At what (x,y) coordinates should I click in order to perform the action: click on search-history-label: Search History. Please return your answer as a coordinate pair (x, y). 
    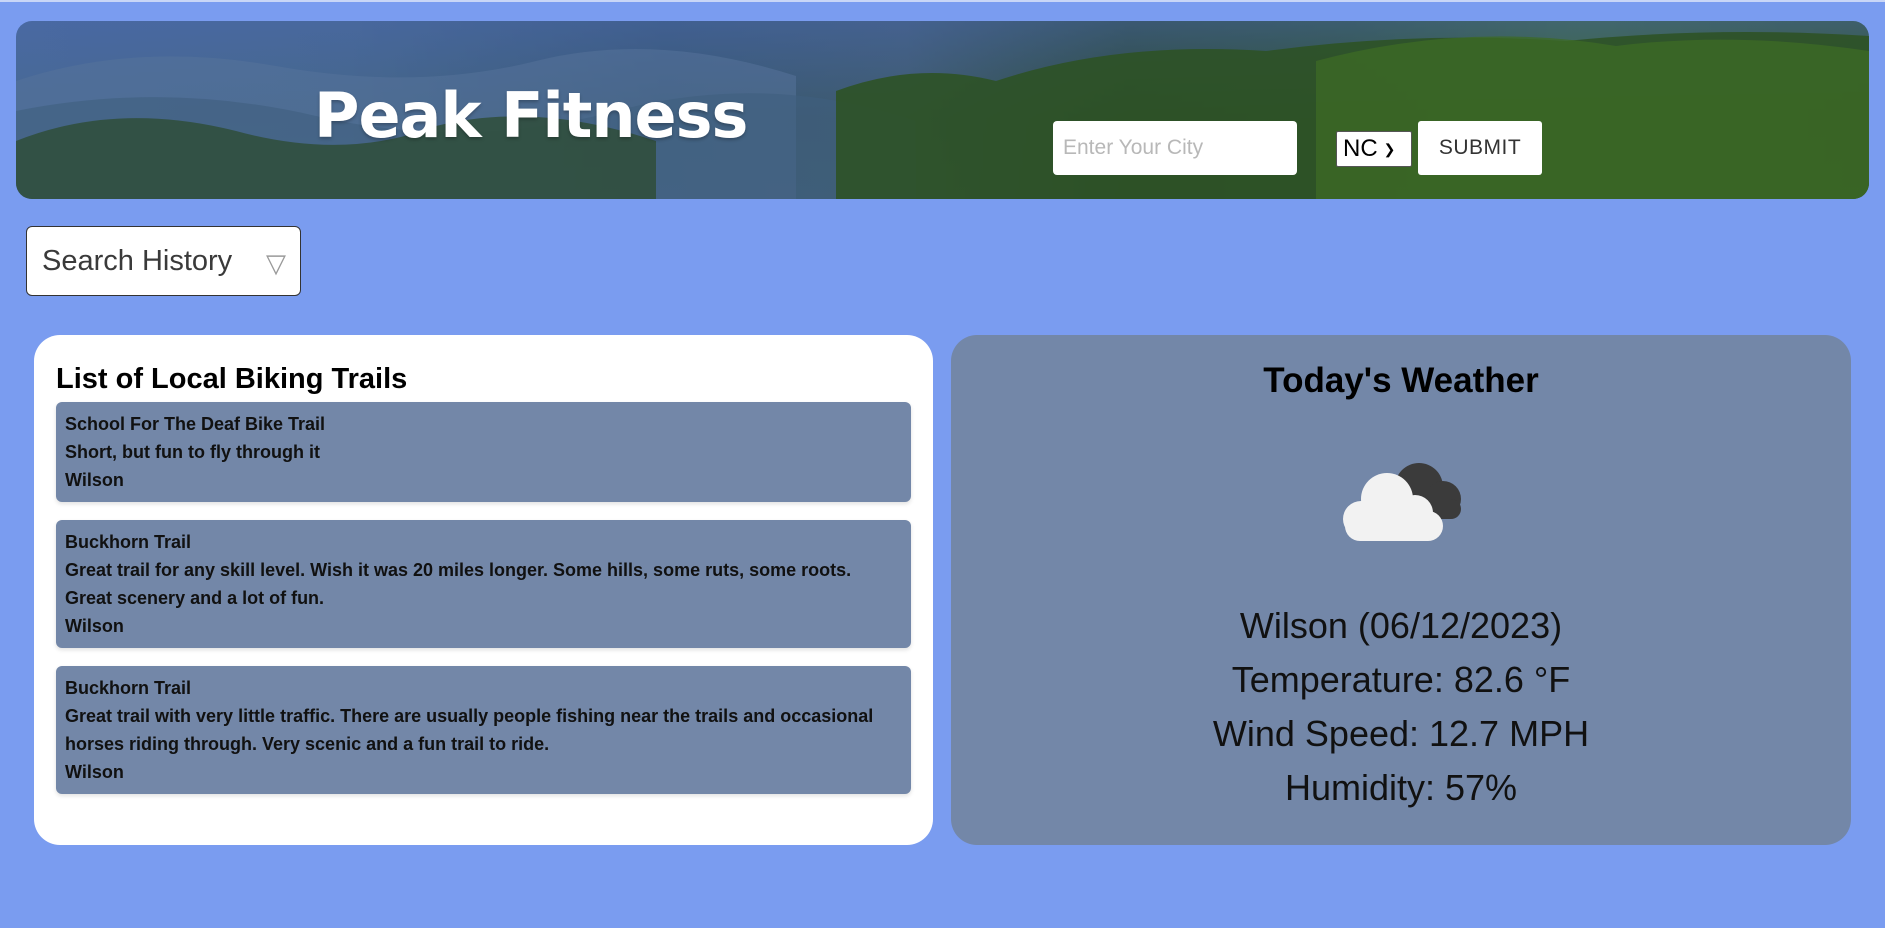
    Looking at the image, I should click on (137, 260).